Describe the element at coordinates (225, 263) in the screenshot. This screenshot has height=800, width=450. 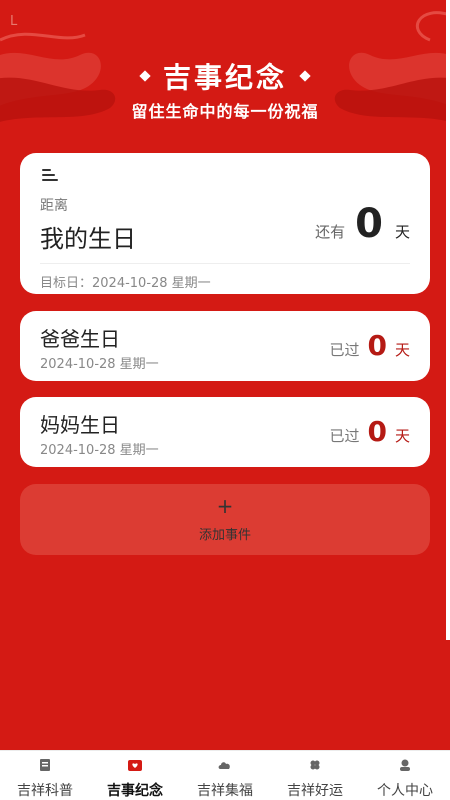
I see `divider` at that location.